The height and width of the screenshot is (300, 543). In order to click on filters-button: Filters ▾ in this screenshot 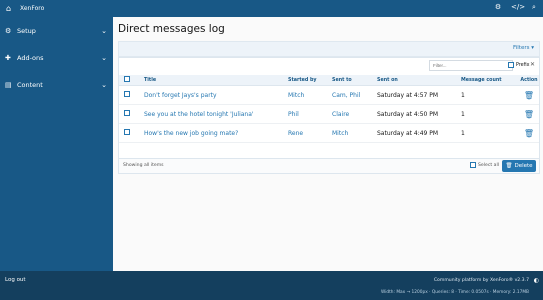, I will do `click(523, 48)`.